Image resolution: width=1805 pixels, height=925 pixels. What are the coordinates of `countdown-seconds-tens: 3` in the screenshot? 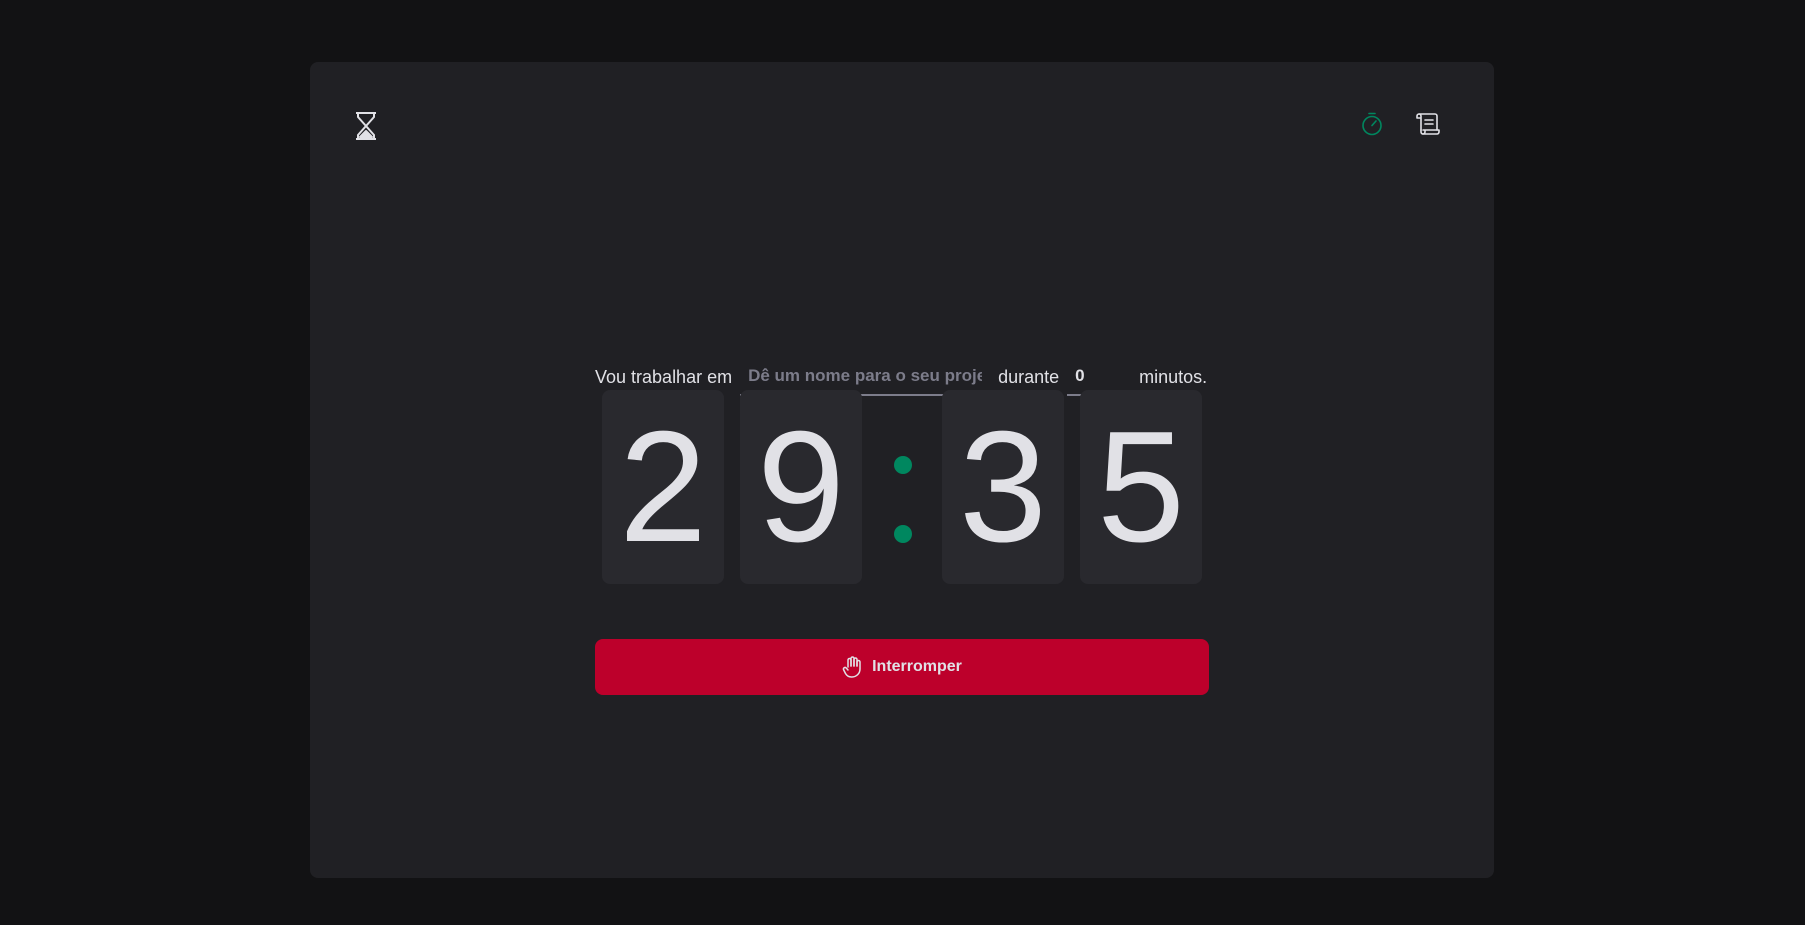 It's located at (1003, 487).